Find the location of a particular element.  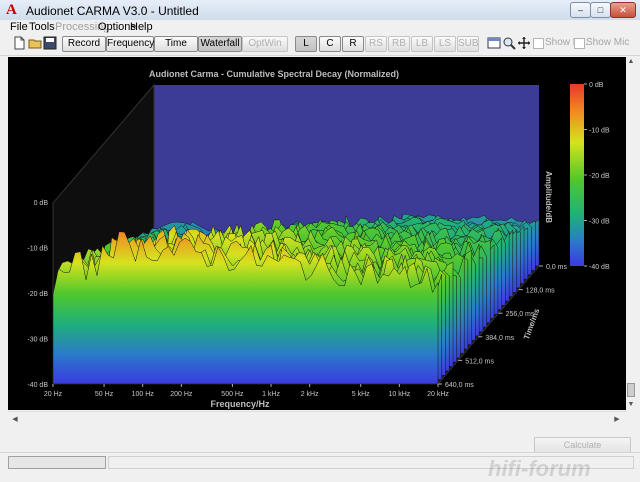

optwin-button: OptWin is located at coordinates (265, 44).